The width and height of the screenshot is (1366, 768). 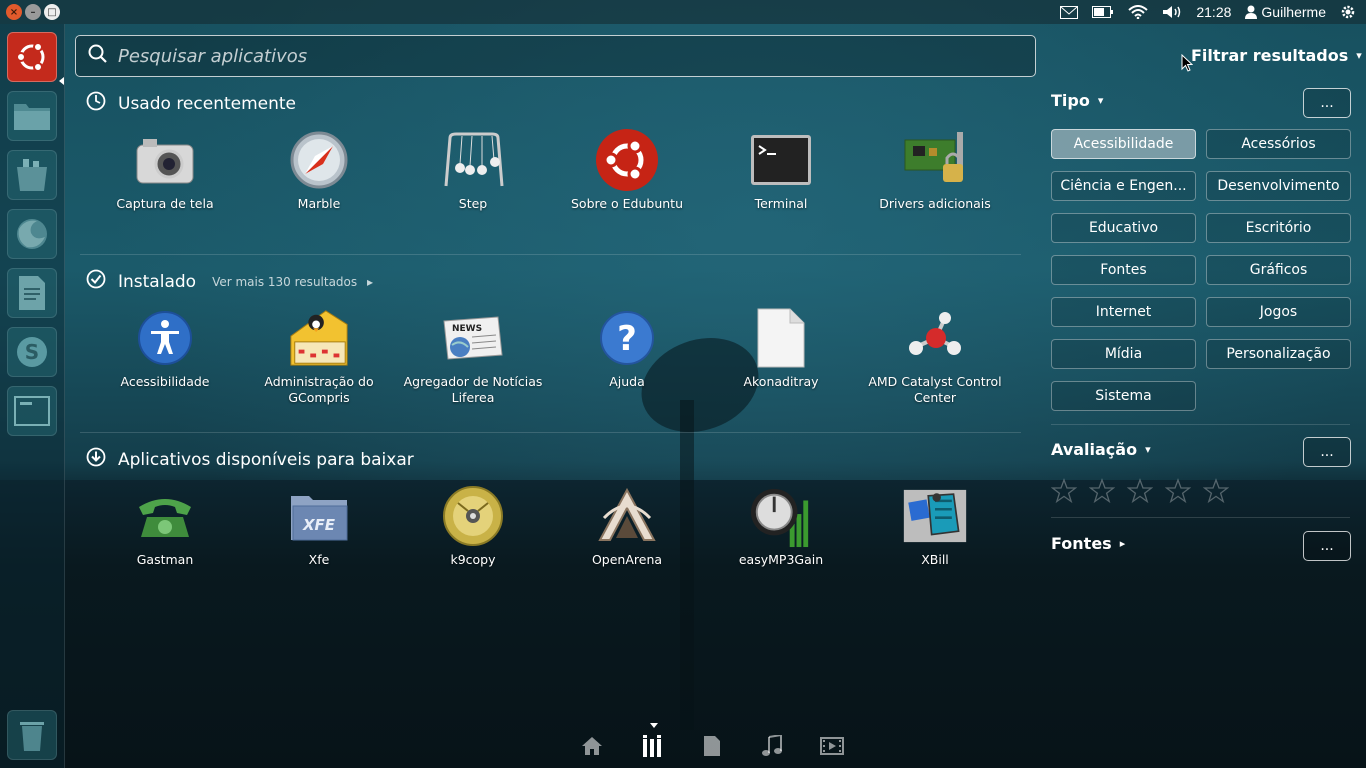 What do you see at coordinates (96, 459) in the screenshot?
I see `download-icon` at bounding box center [96, 459].